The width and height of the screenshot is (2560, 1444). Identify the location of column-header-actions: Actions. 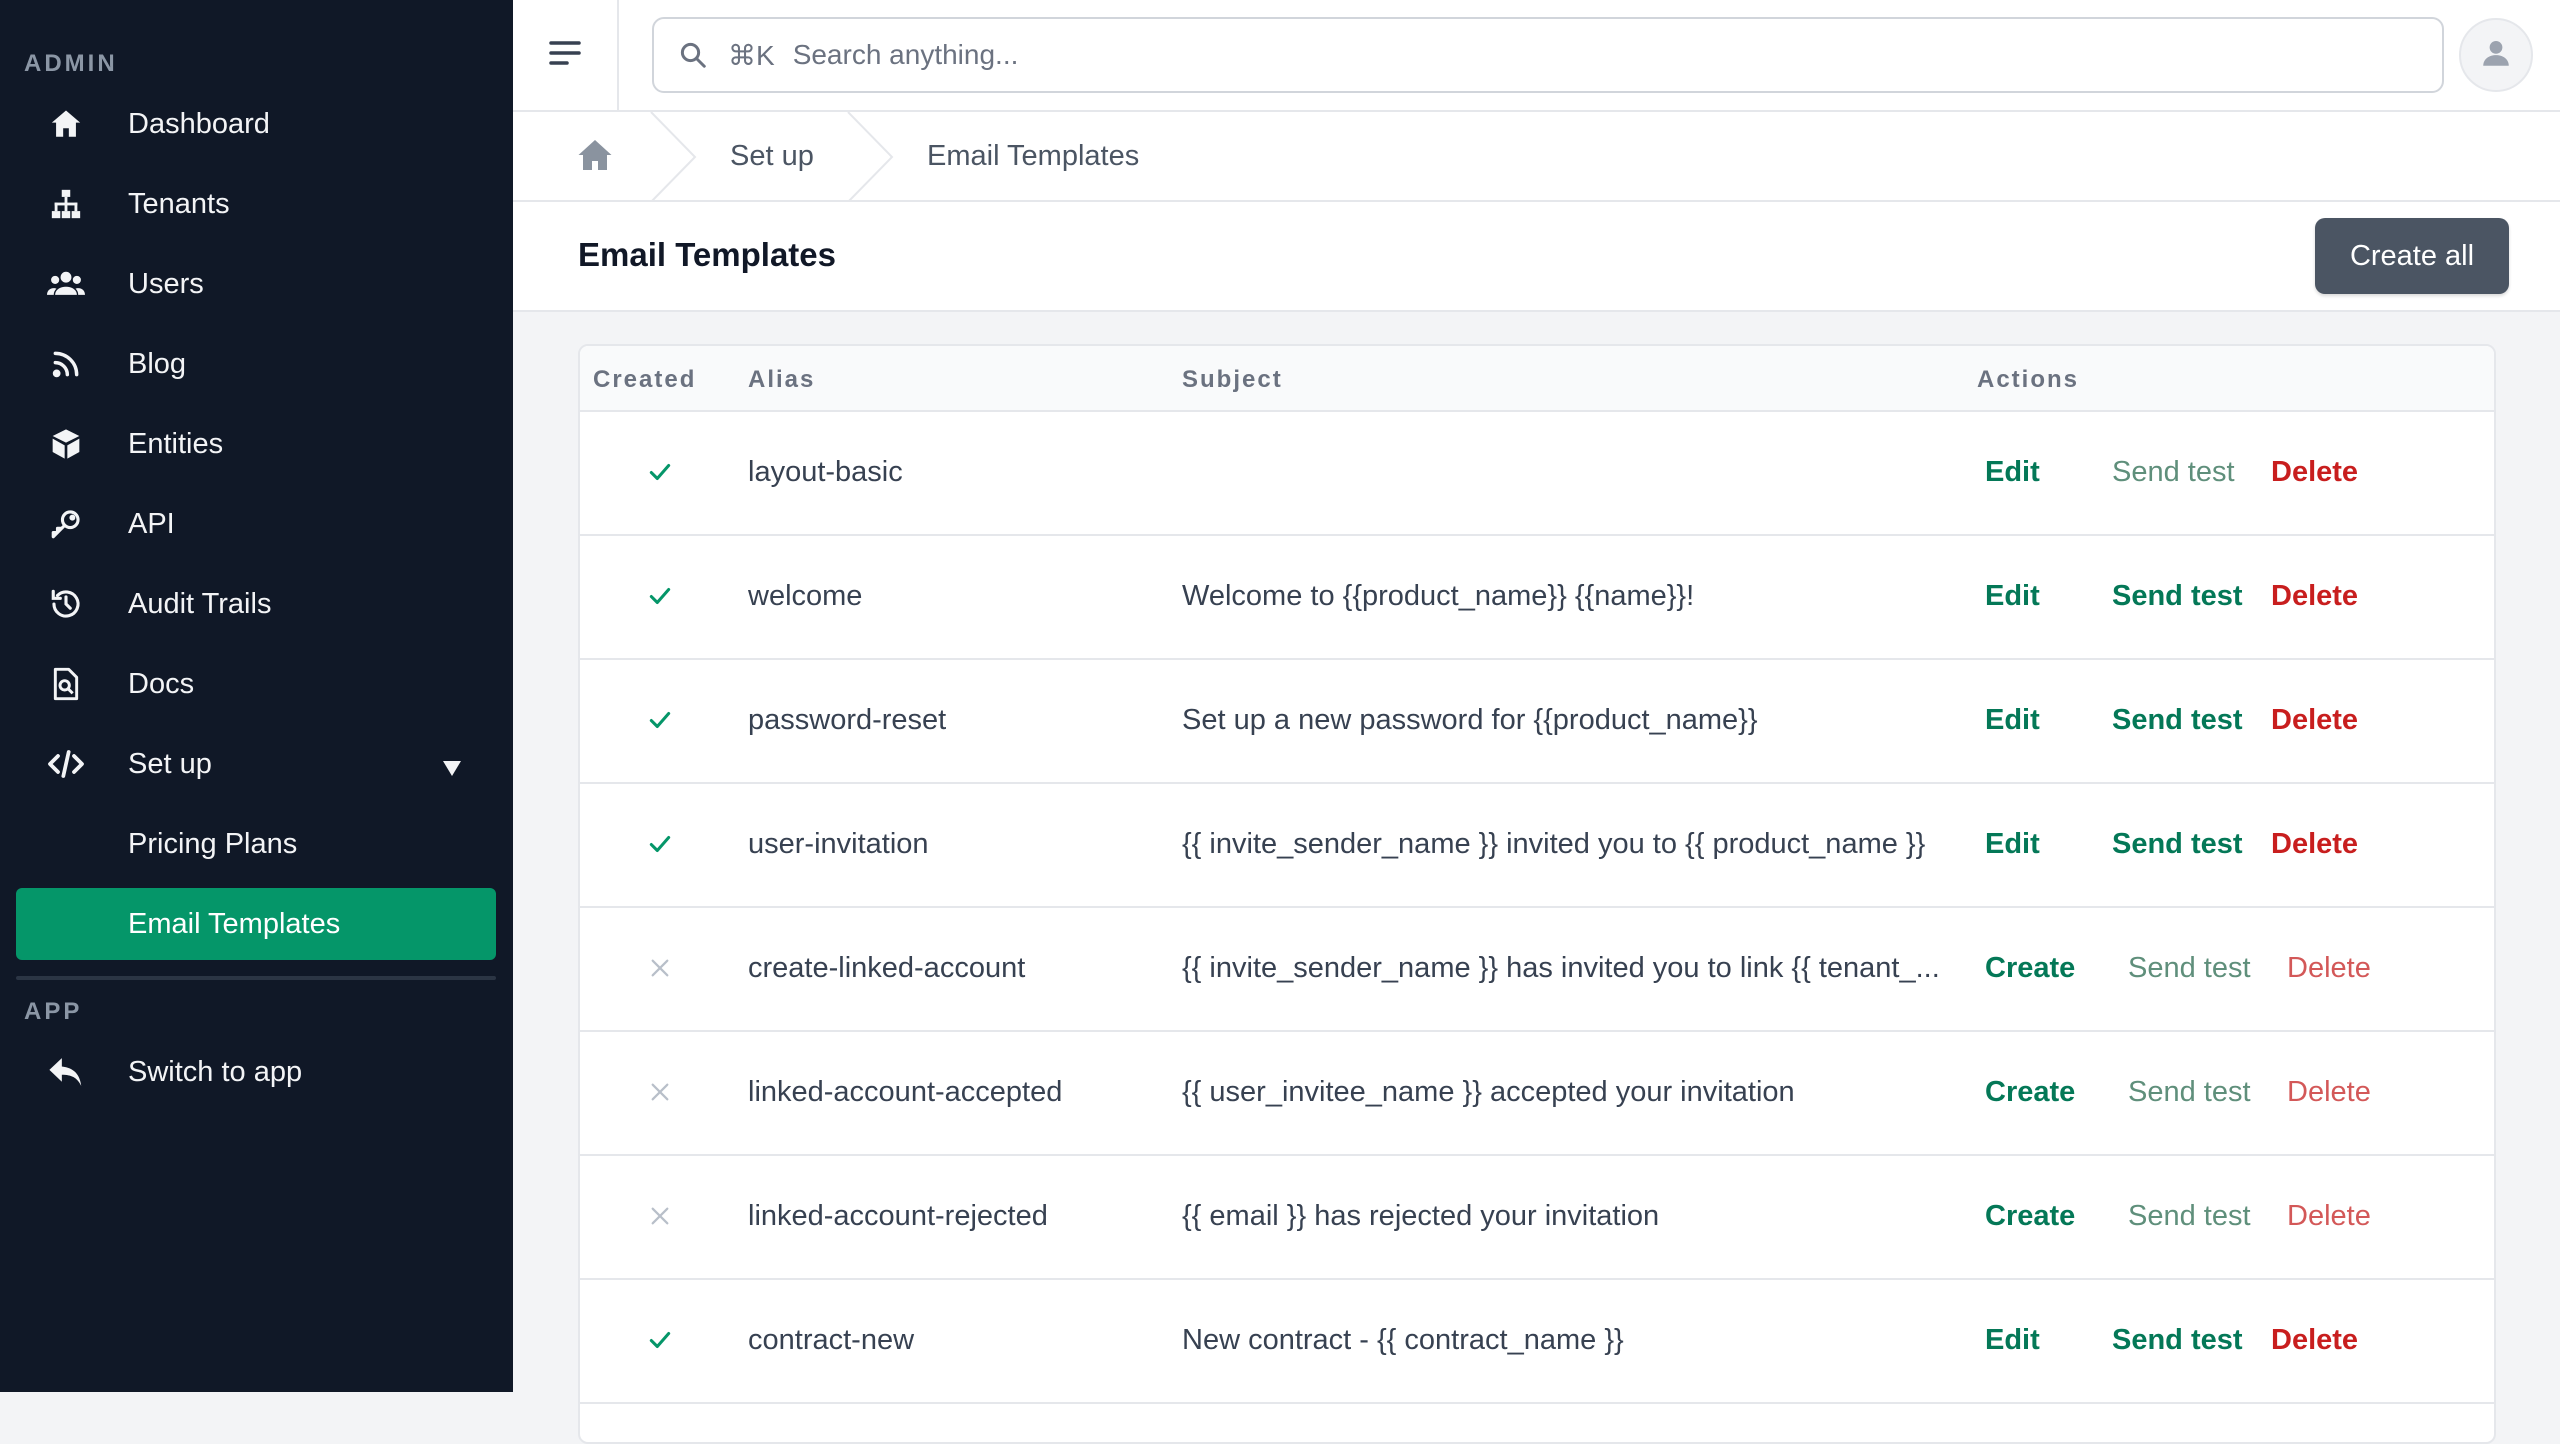
(2028, 379).